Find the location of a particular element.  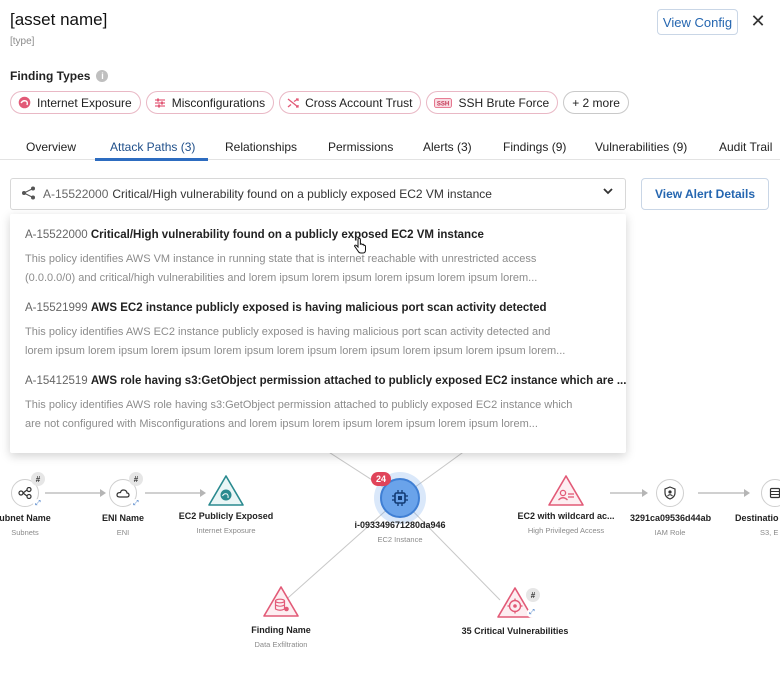

cloud-icon: # ⤢ is located at coordinates (126, 490).